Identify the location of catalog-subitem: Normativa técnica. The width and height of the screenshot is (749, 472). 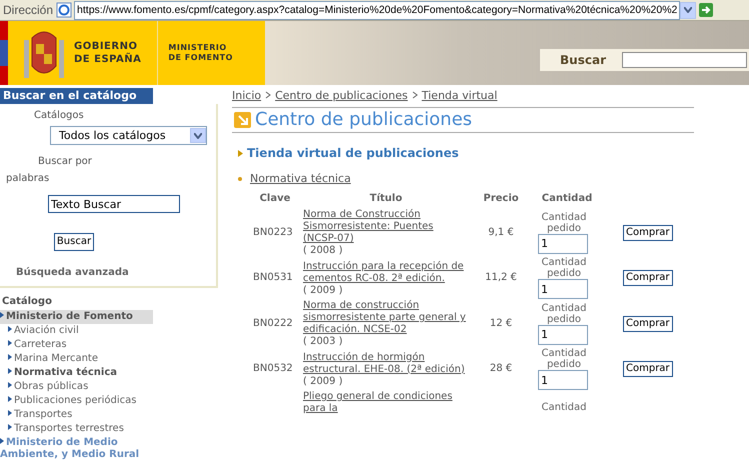
(63, 373).